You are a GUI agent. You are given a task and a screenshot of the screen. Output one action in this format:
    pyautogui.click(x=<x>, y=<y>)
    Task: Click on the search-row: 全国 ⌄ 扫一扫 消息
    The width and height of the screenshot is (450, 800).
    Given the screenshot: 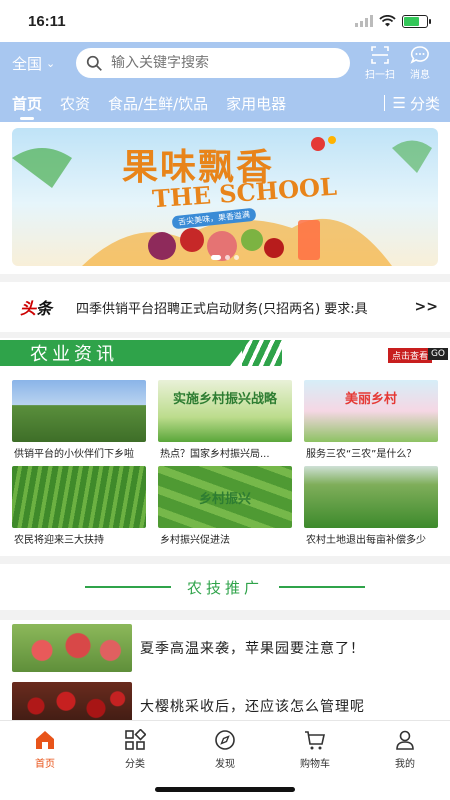 What is the action you would take?
    pyautogui.click(x=225, y=63)
    